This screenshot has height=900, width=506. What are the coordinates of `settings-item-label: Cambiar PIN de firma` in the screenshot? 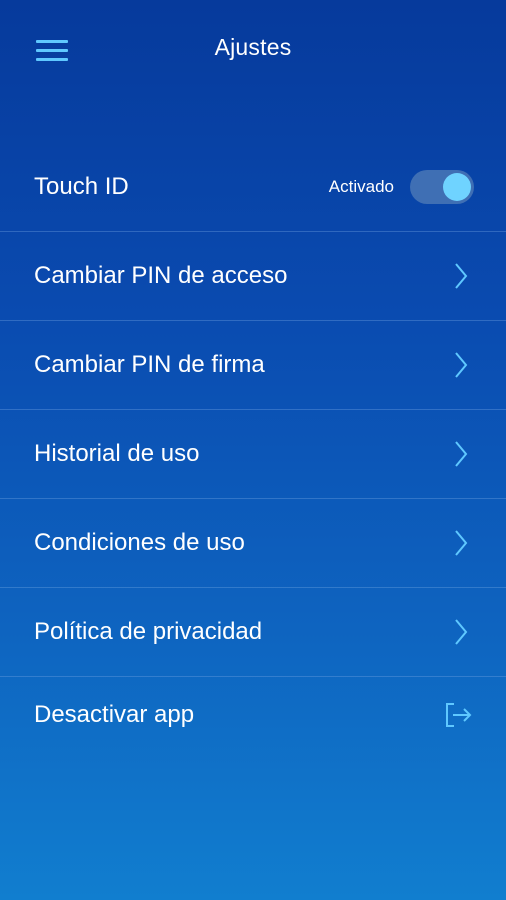 It's located at (149, 364).